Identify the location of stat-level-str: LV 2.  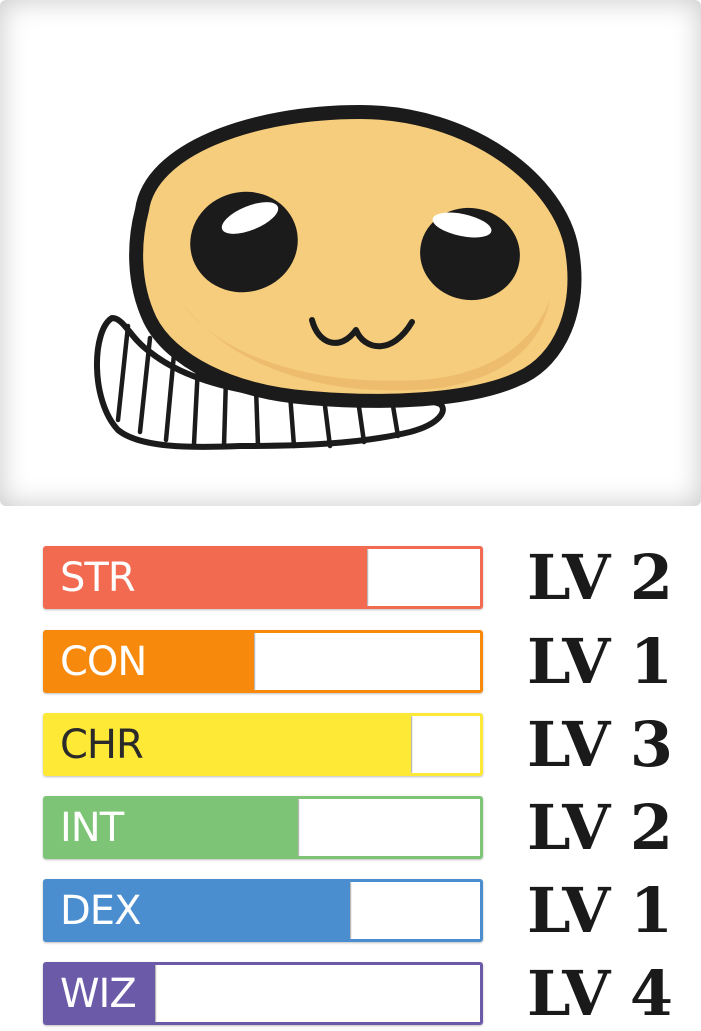
(600, 577).